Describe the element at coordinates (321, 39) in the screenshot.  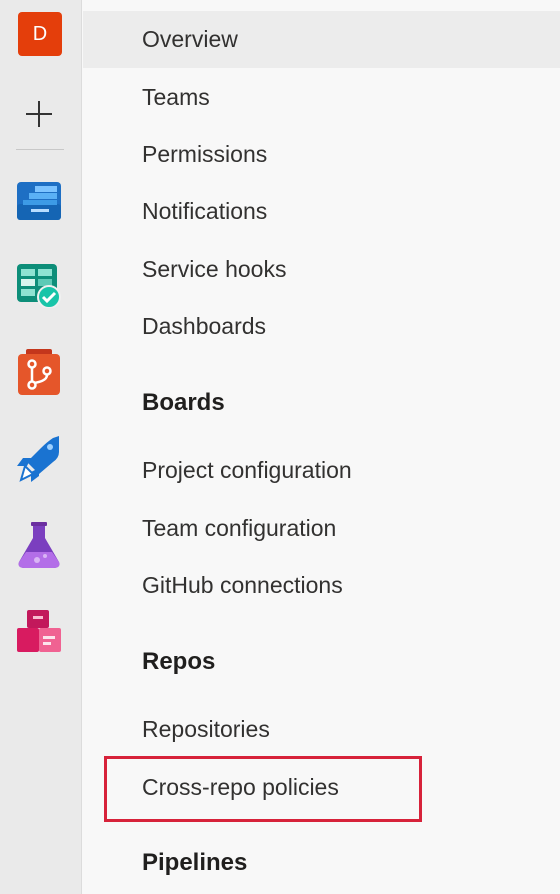
I see `nav-item-overview: Overview` at that location.